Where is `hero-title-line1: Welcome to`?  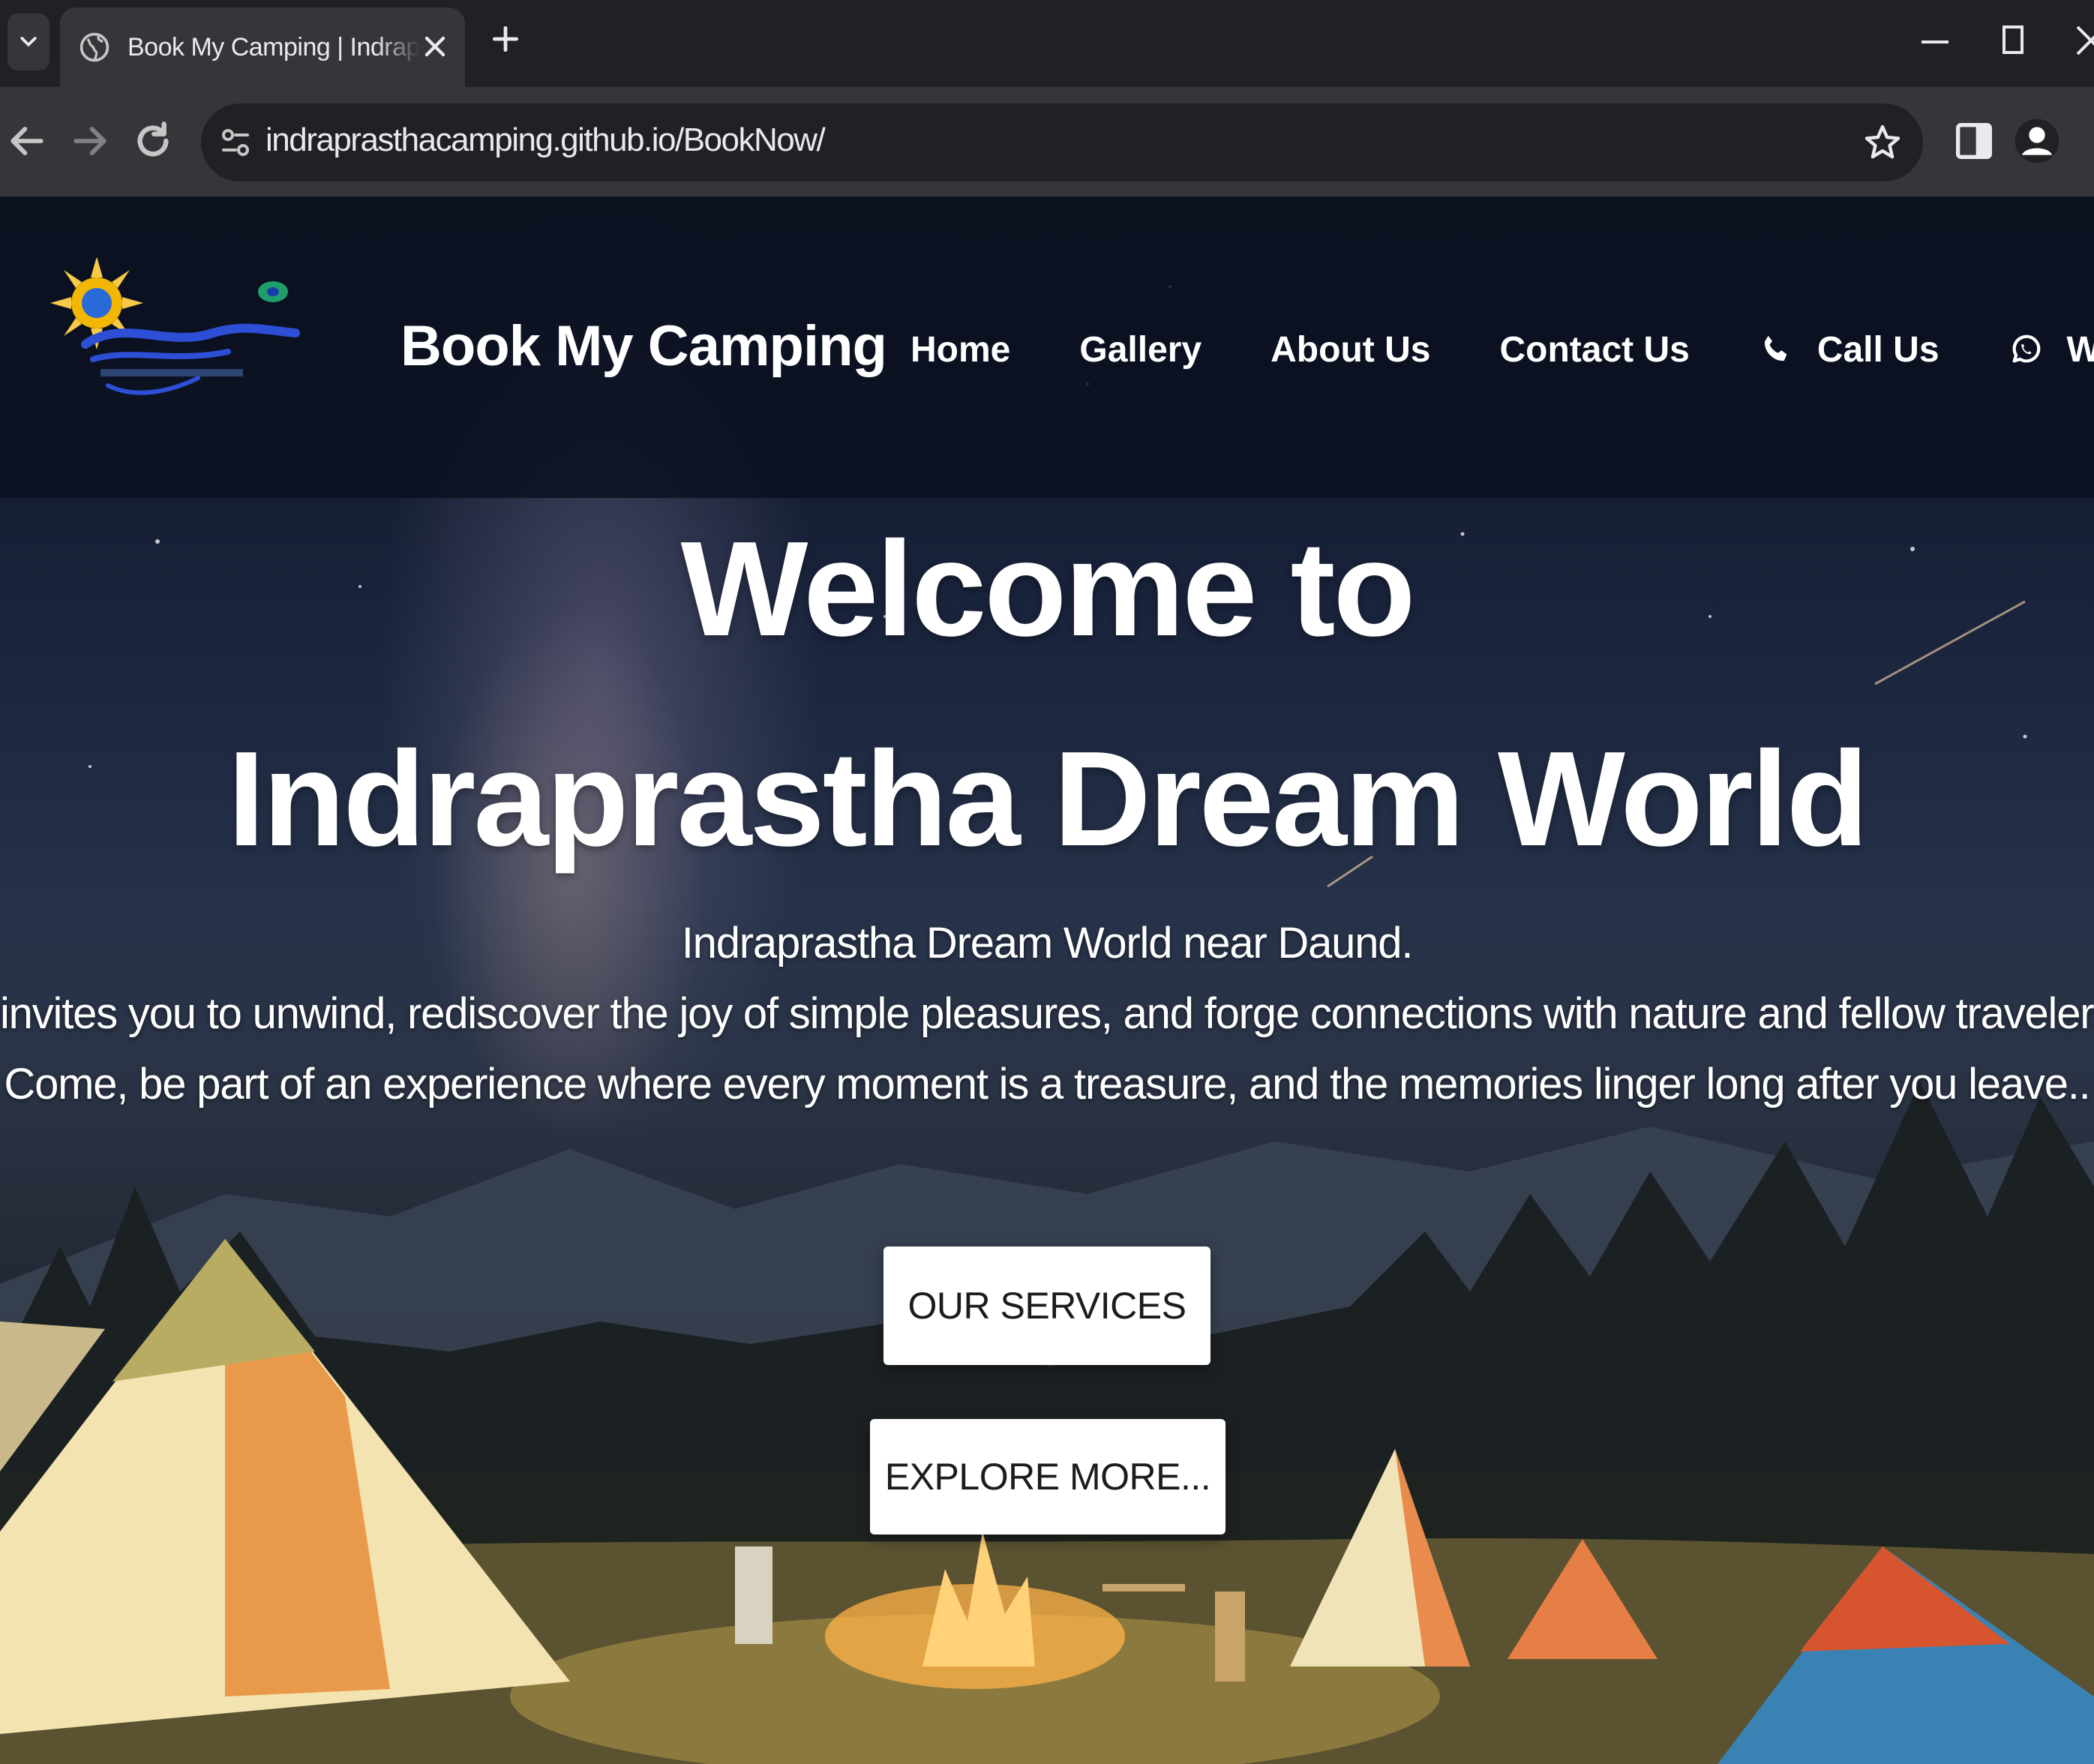
hero-title-line1: Welcome to is located at coordinates (1048, 589).